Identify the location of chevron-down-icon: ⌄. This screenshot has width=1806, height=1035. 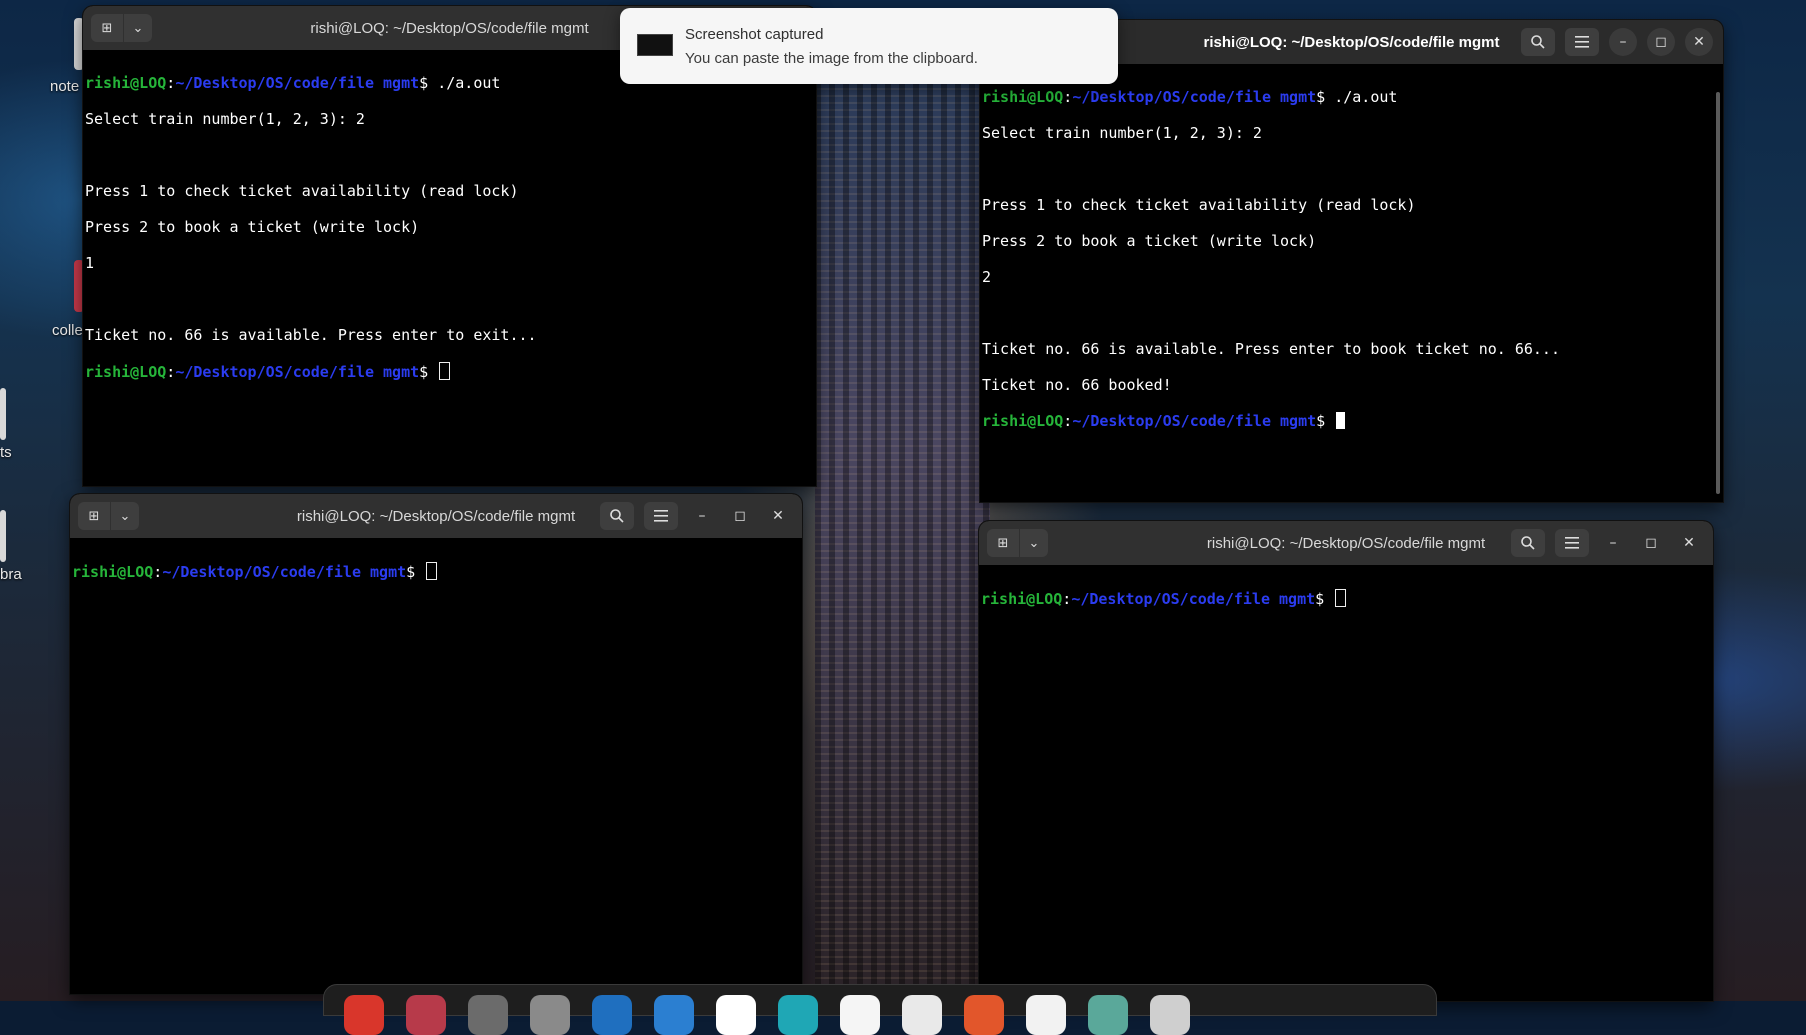
(1034, 543).